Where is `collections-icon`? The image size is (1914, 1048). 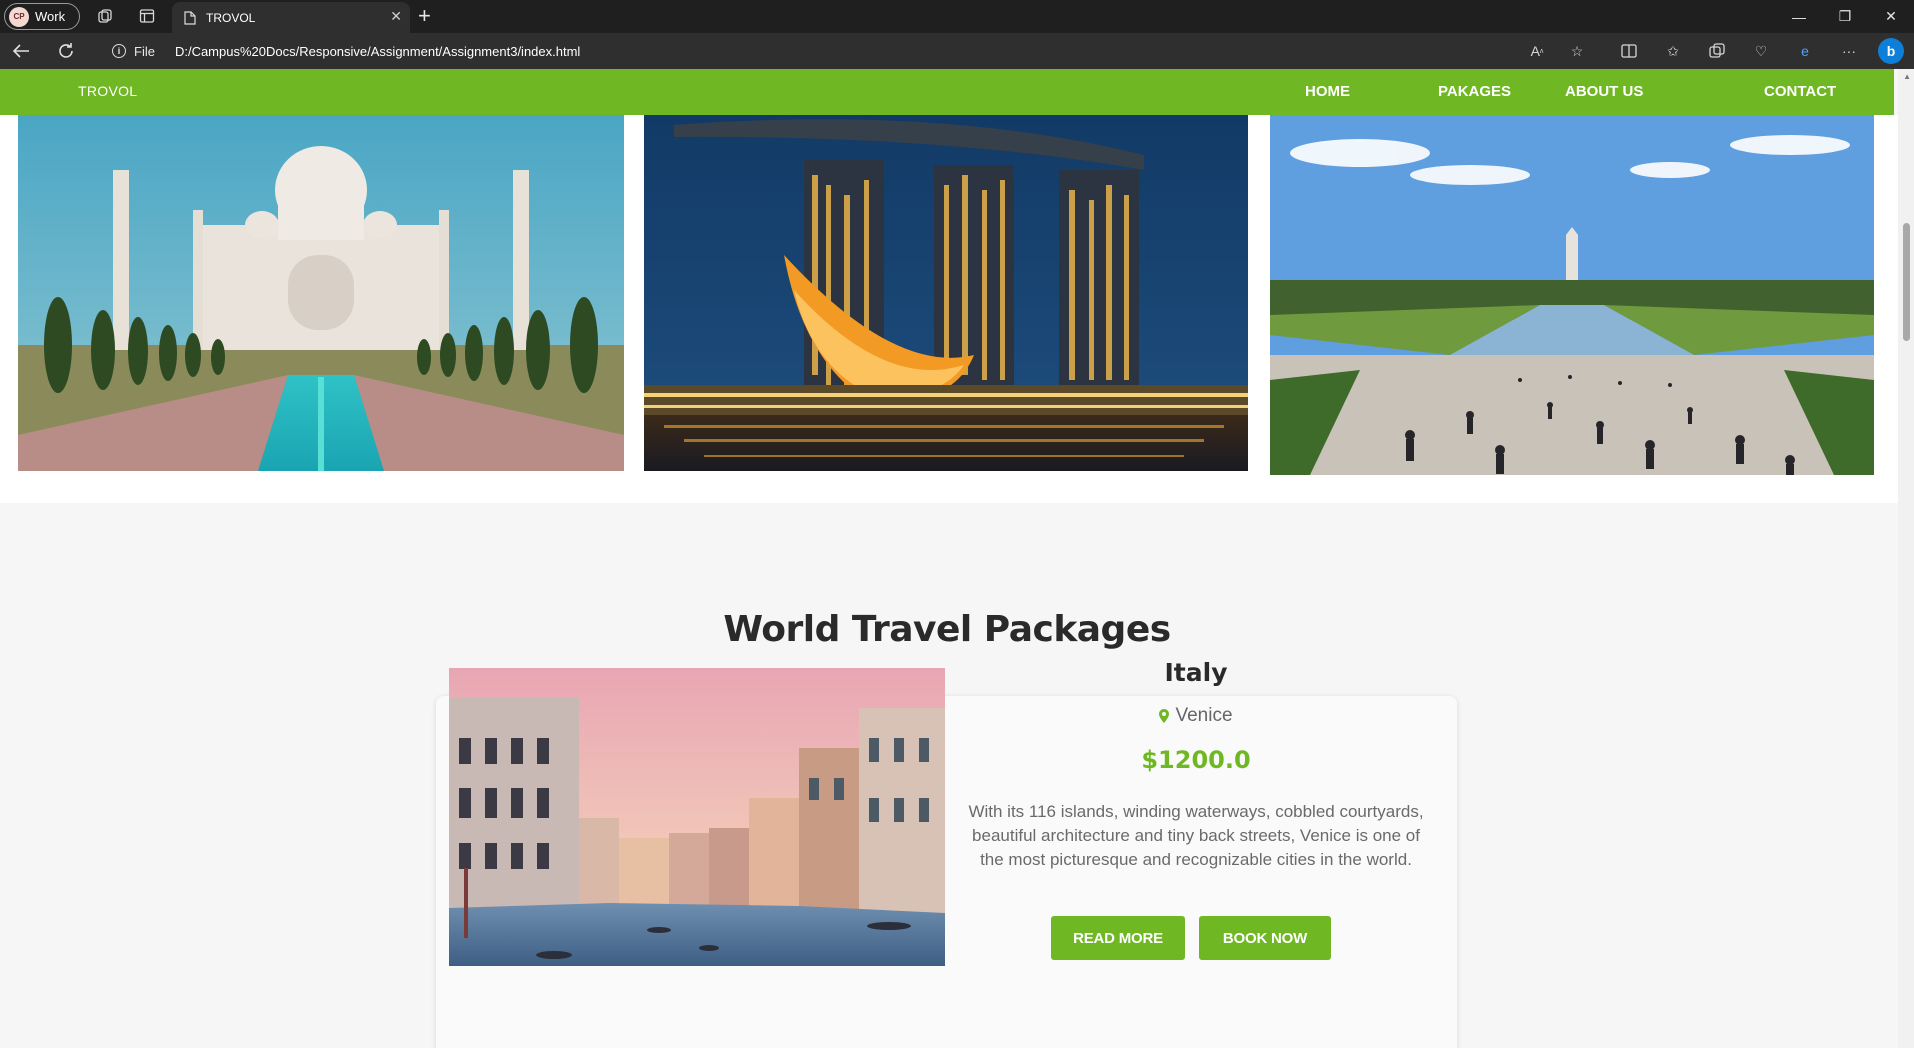
collections-icon is located at coordinates (1717, 51).